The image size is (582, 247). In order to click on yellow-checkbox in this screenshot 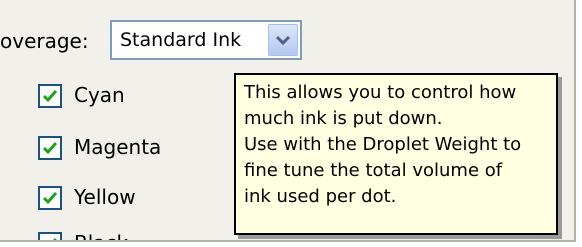, I will do `click(50, 198)`.